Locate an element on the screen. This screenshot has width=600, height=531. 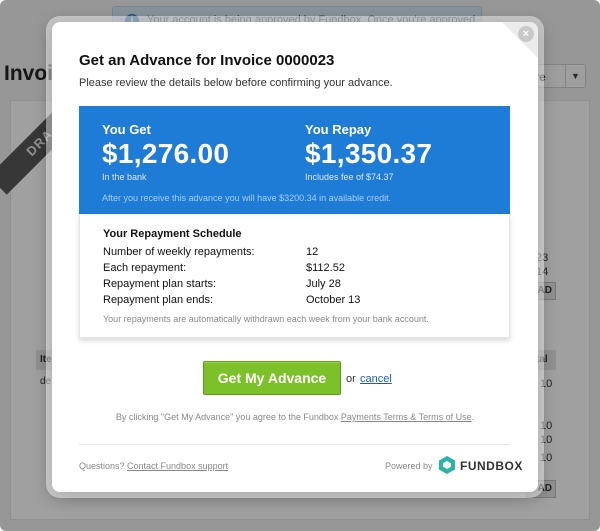
you-get-note: In the bank is located at coordinates (124, 177).